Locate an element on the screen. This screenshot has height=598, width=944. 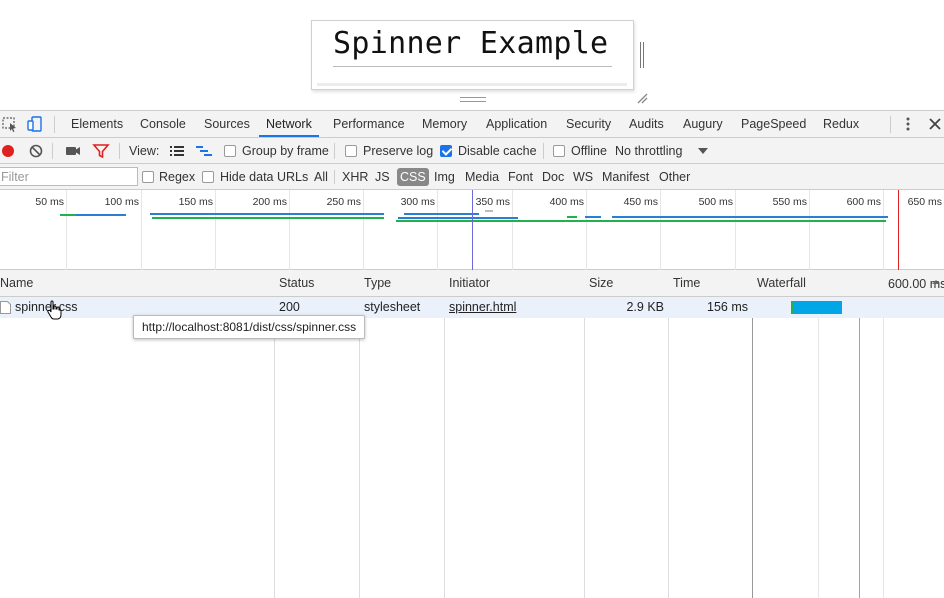
tab-security: Security is located at coordinates (588, 124).